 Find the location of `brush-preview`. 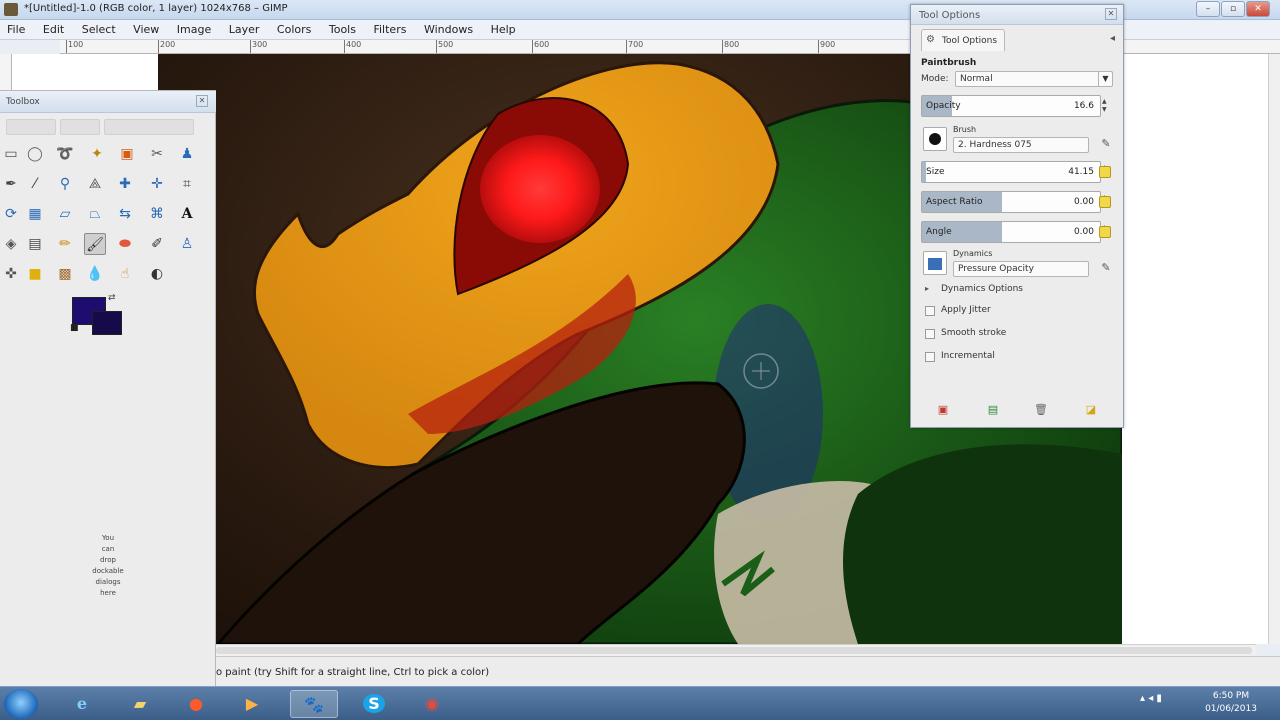

brush-preview is located at coordinates (935, 139).